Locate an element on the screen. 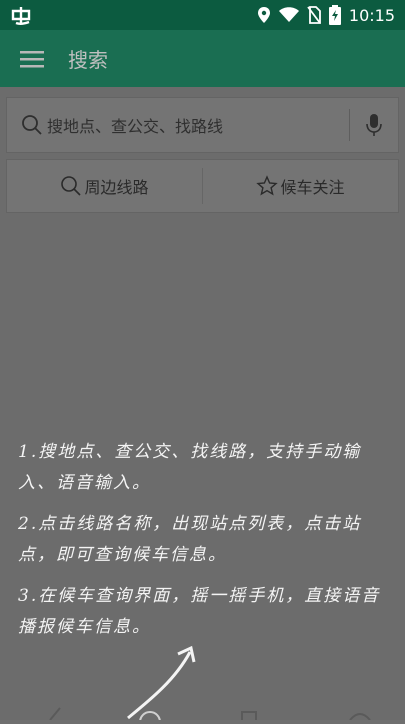  battery-charging-icon is located at coordinates (334, 15).